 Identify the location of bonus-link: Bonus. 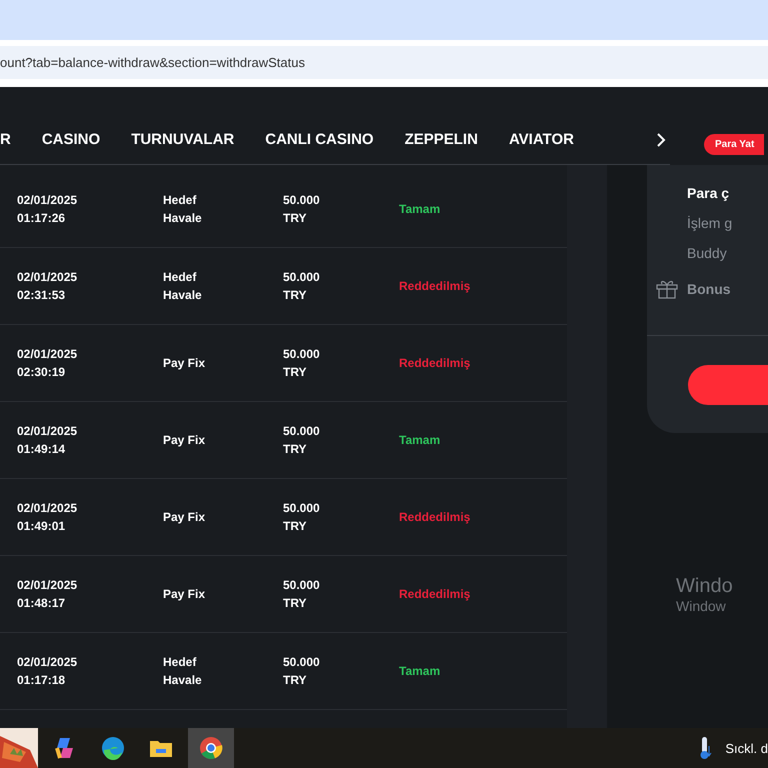
(709, 289).